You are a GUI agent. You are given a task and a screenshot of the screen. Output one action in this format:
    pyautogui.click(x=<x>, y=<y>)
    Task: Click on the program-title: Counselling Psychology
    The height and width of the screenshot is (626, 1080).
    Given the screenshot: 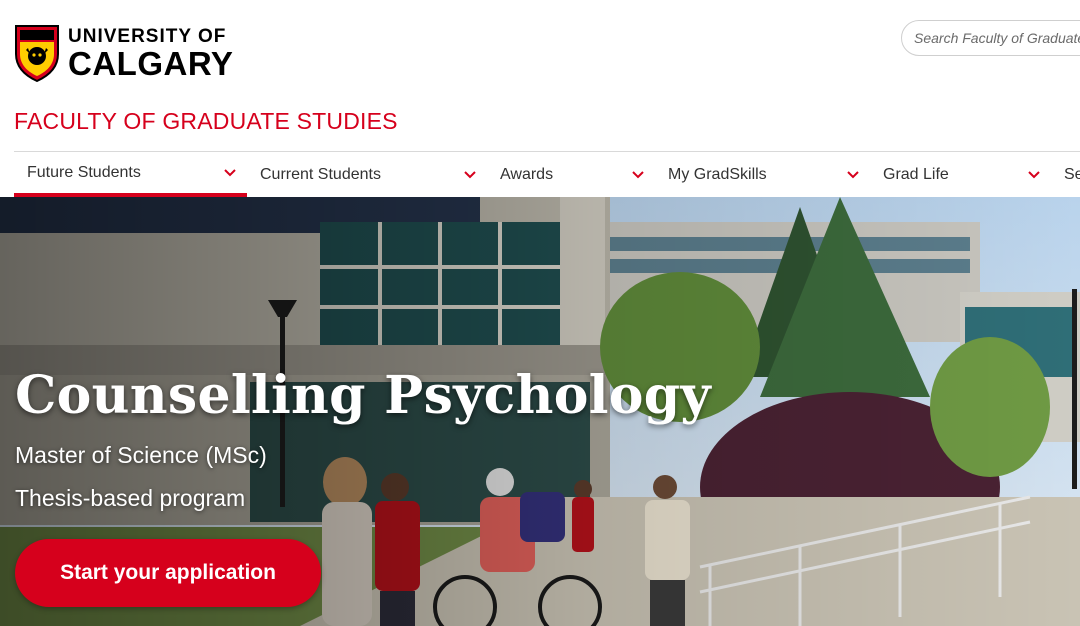 What is the action you would take?
    pyautogui.click(x=363, y=395)
    